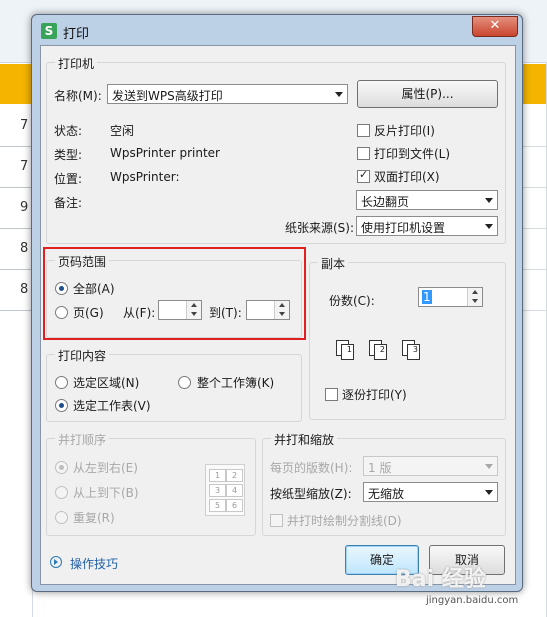 Image resolution: width=547 pixels, height=617 pixels. I want to click on print-order-illustration: 1 2 3 4 5 6, so click(225, 490).